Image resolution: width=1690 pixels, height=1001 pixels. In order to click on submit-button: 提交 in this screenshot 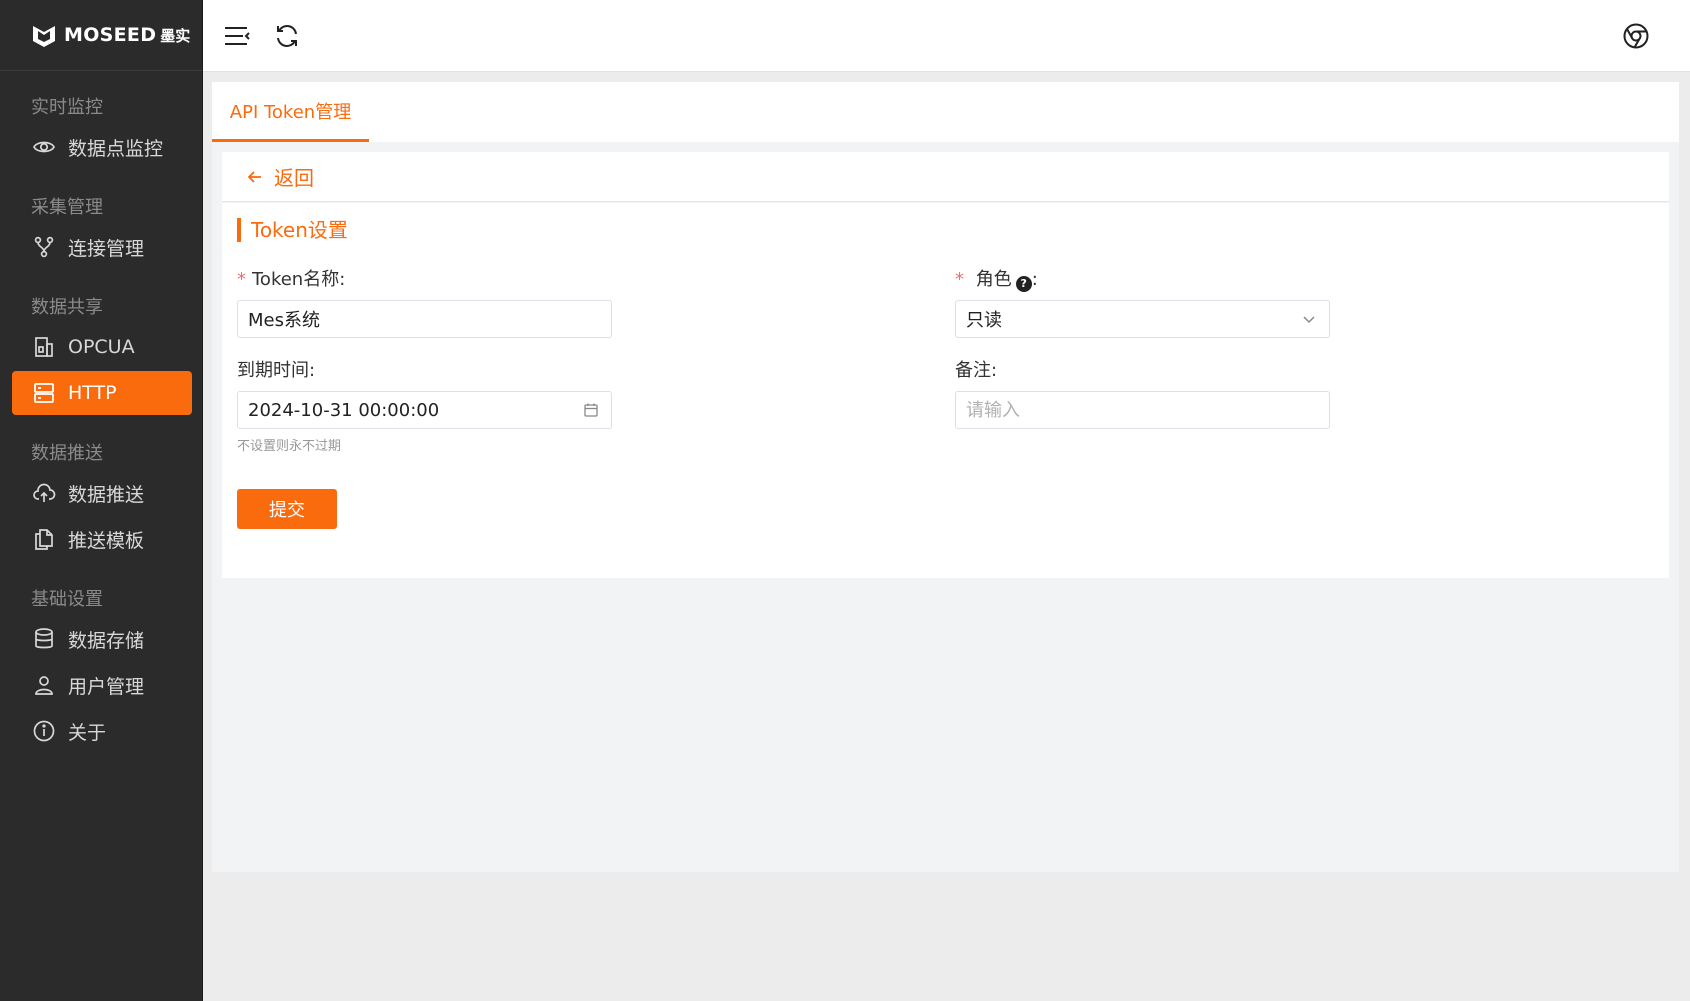, I will do `click(287, 509)`.